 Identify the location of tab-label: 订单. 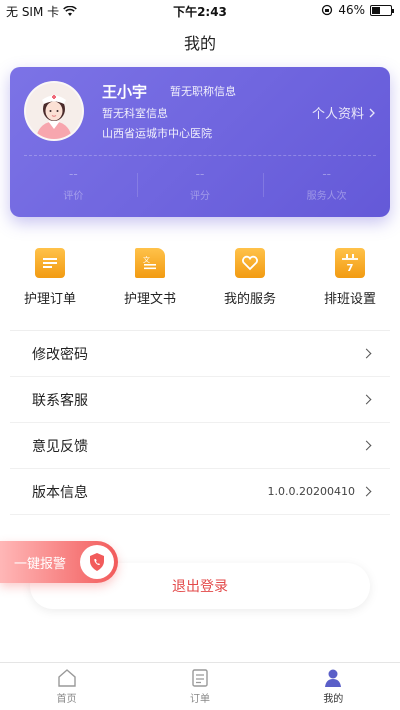
(199, 699).